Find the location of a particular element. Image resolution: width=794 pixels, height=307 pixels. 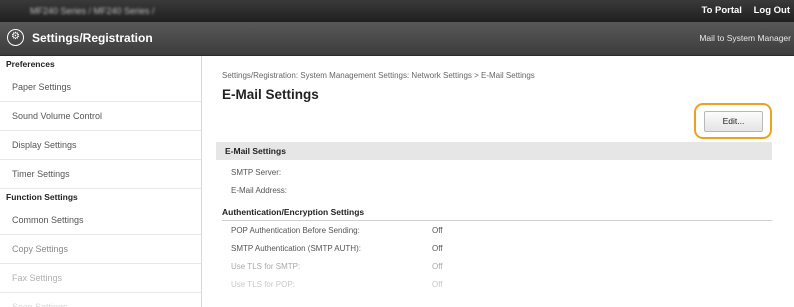

header-title: Settings/Registration is located at coordinates (92, 38).